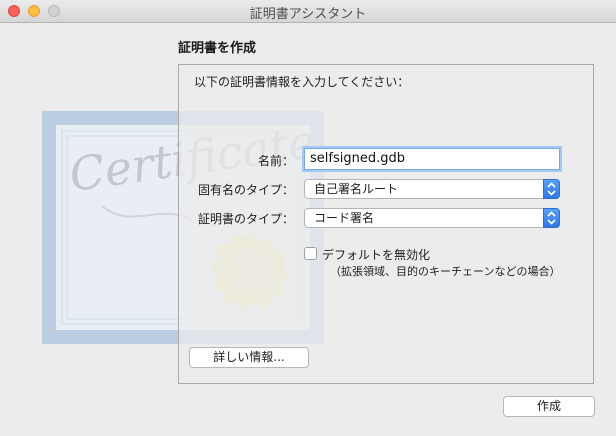 The width and height of the screenshot is (616, 436). Describe the element at coordinates (432, 218) in the screenshot. I see `cert-type-popup: コード署名` at that location.